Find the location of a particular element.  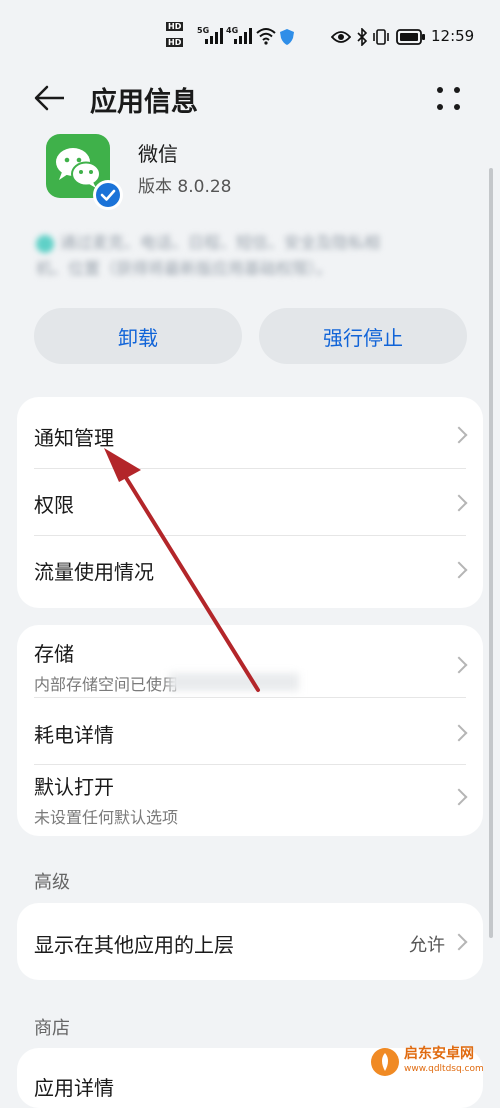

back-button is located at coordinates (50, 98).